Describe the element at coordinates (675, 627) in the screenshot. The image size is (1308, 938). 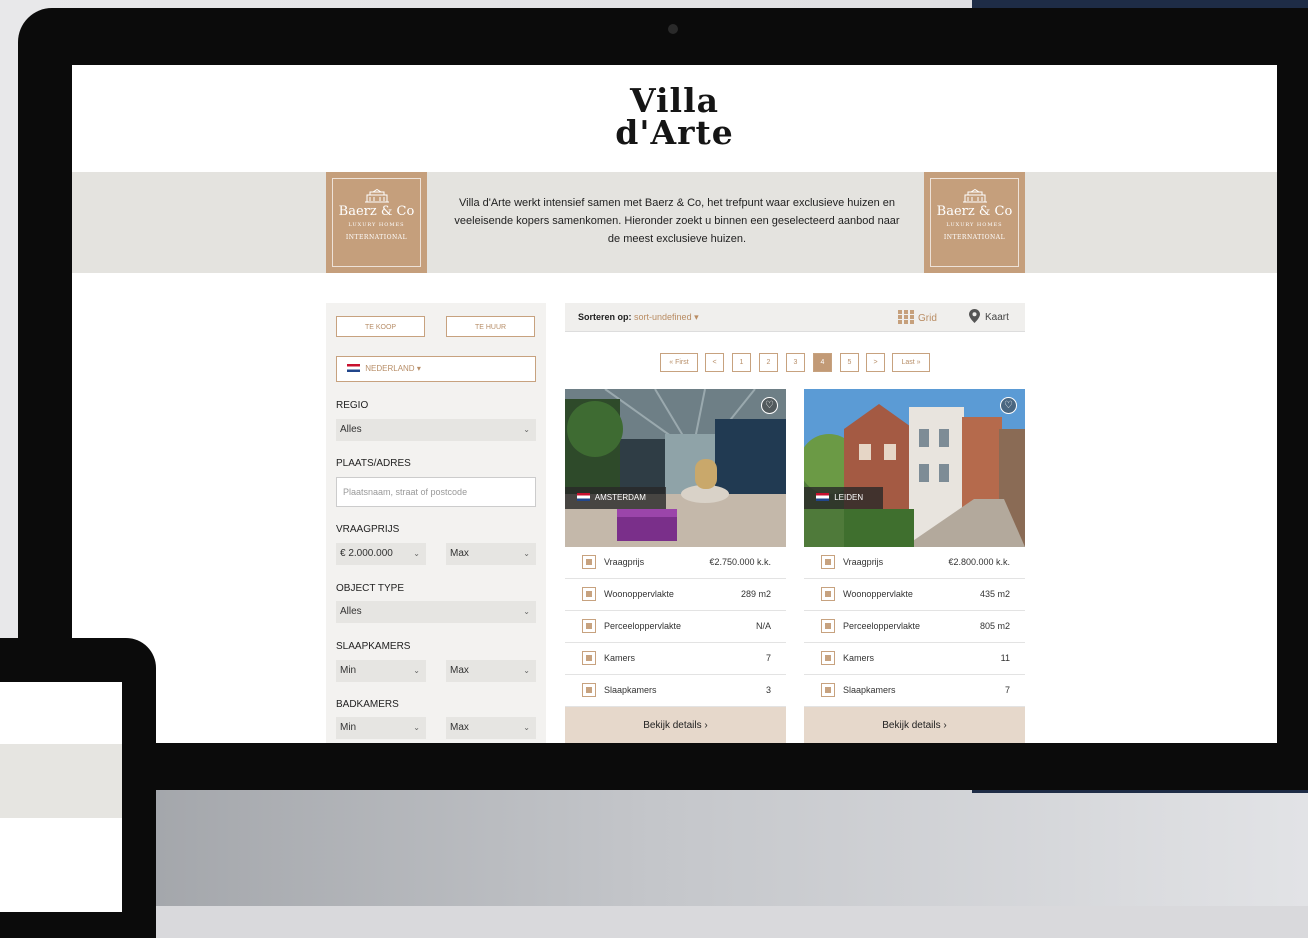
I see `listing-row-plot-area: Perceeloppervlakte N/A` at that location.